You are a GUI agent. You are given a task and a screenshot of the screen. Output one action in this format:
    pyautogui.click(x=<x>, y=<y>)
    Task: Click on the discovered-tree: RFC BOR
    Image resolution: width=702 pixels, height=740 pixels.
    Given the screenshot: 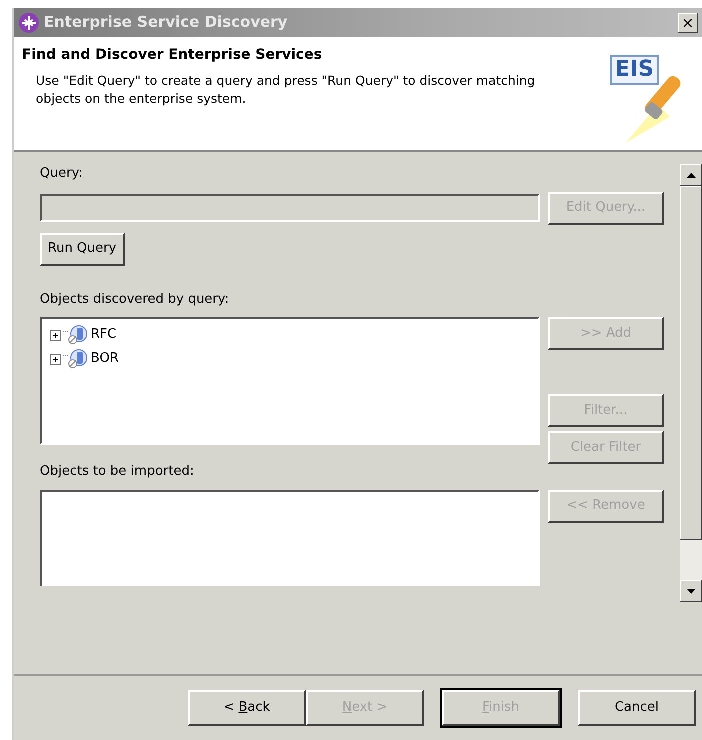 What is the action you would take?
    pyautogui.click(x=290, y=381)
    